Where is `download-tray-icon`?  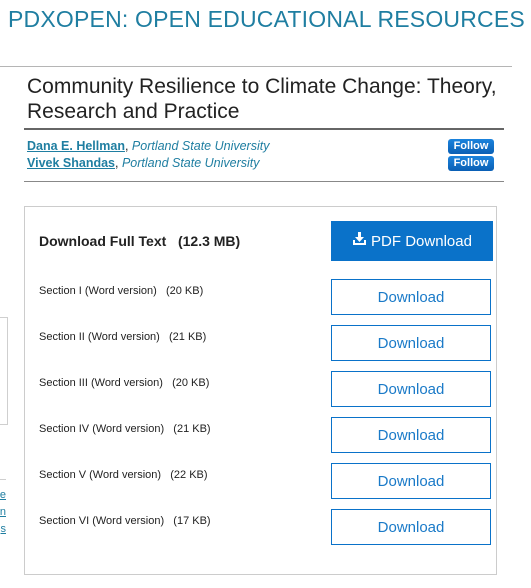 download-tray-icon is located at coordinates (361, 241).